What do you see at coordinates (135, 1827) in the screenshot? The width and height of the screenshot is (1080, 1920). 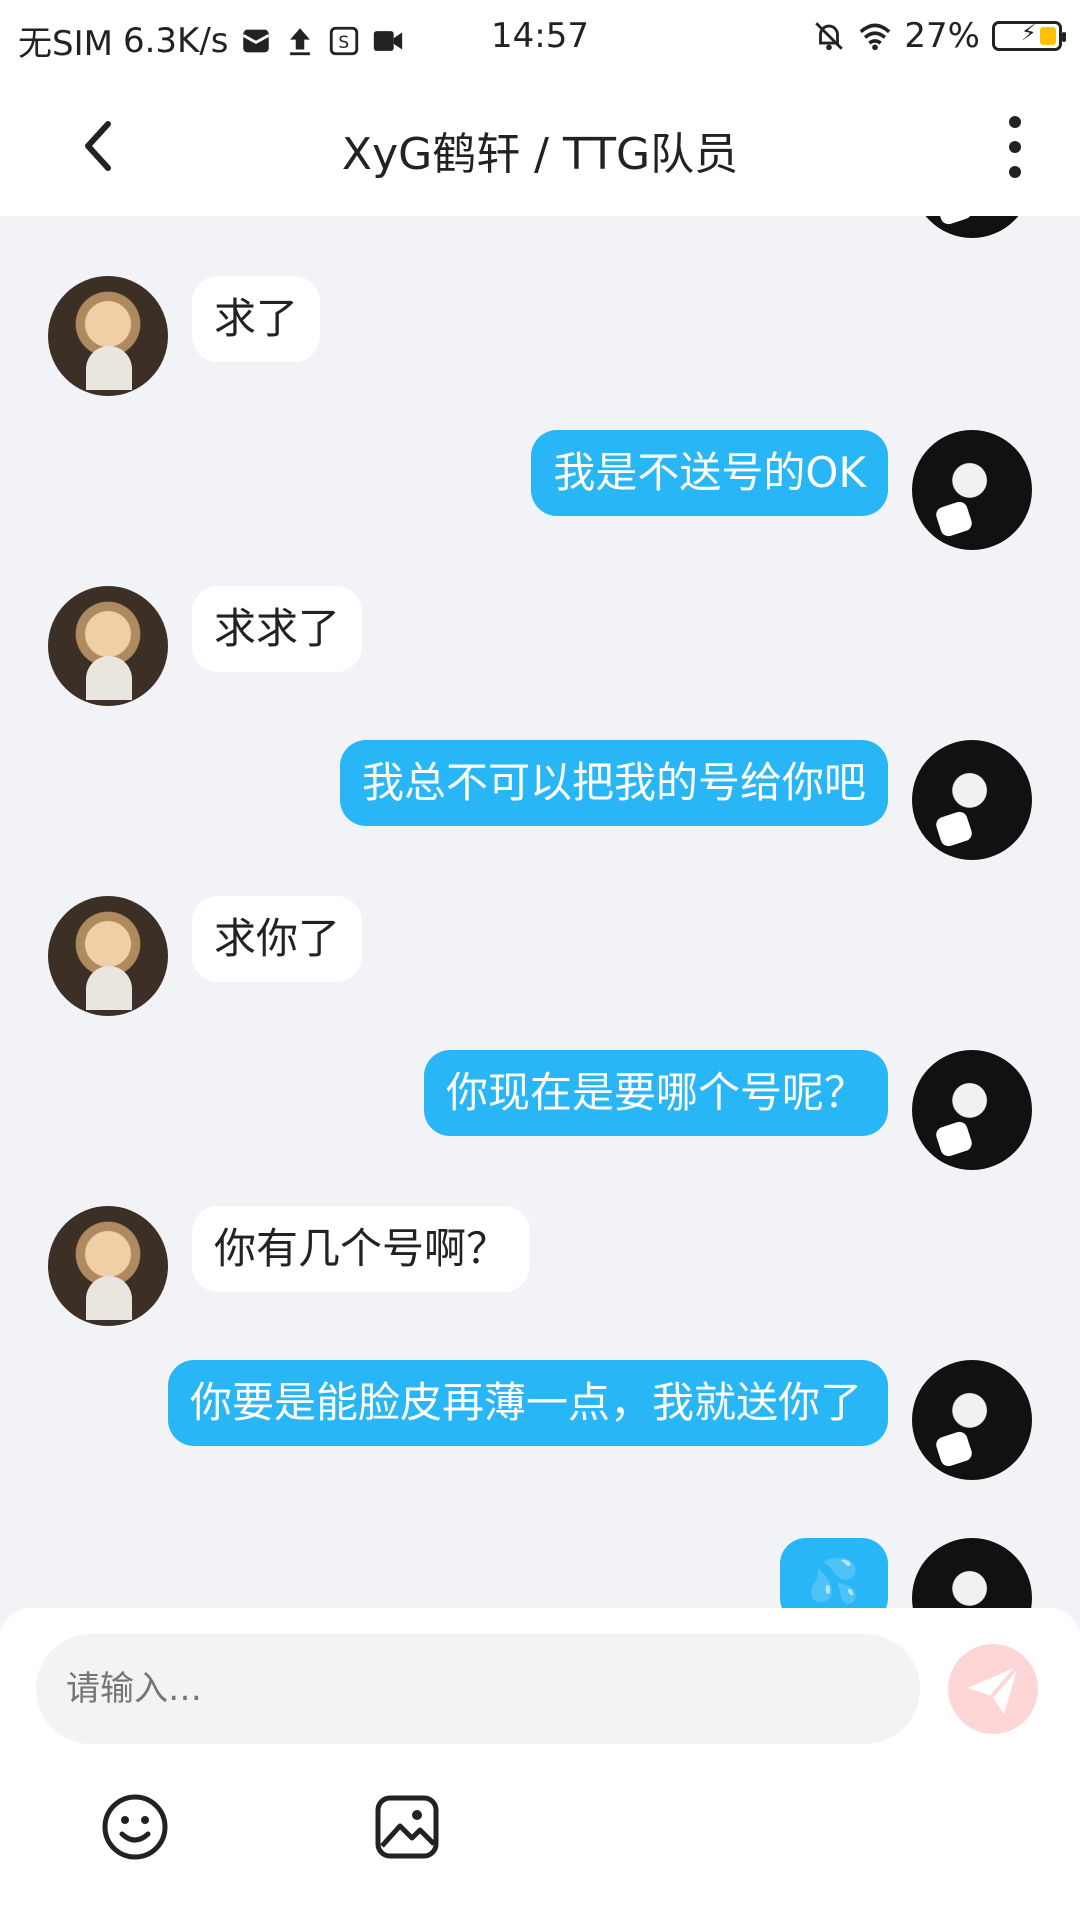 I see `emoji-icon` at bounding box center [135, 1827].